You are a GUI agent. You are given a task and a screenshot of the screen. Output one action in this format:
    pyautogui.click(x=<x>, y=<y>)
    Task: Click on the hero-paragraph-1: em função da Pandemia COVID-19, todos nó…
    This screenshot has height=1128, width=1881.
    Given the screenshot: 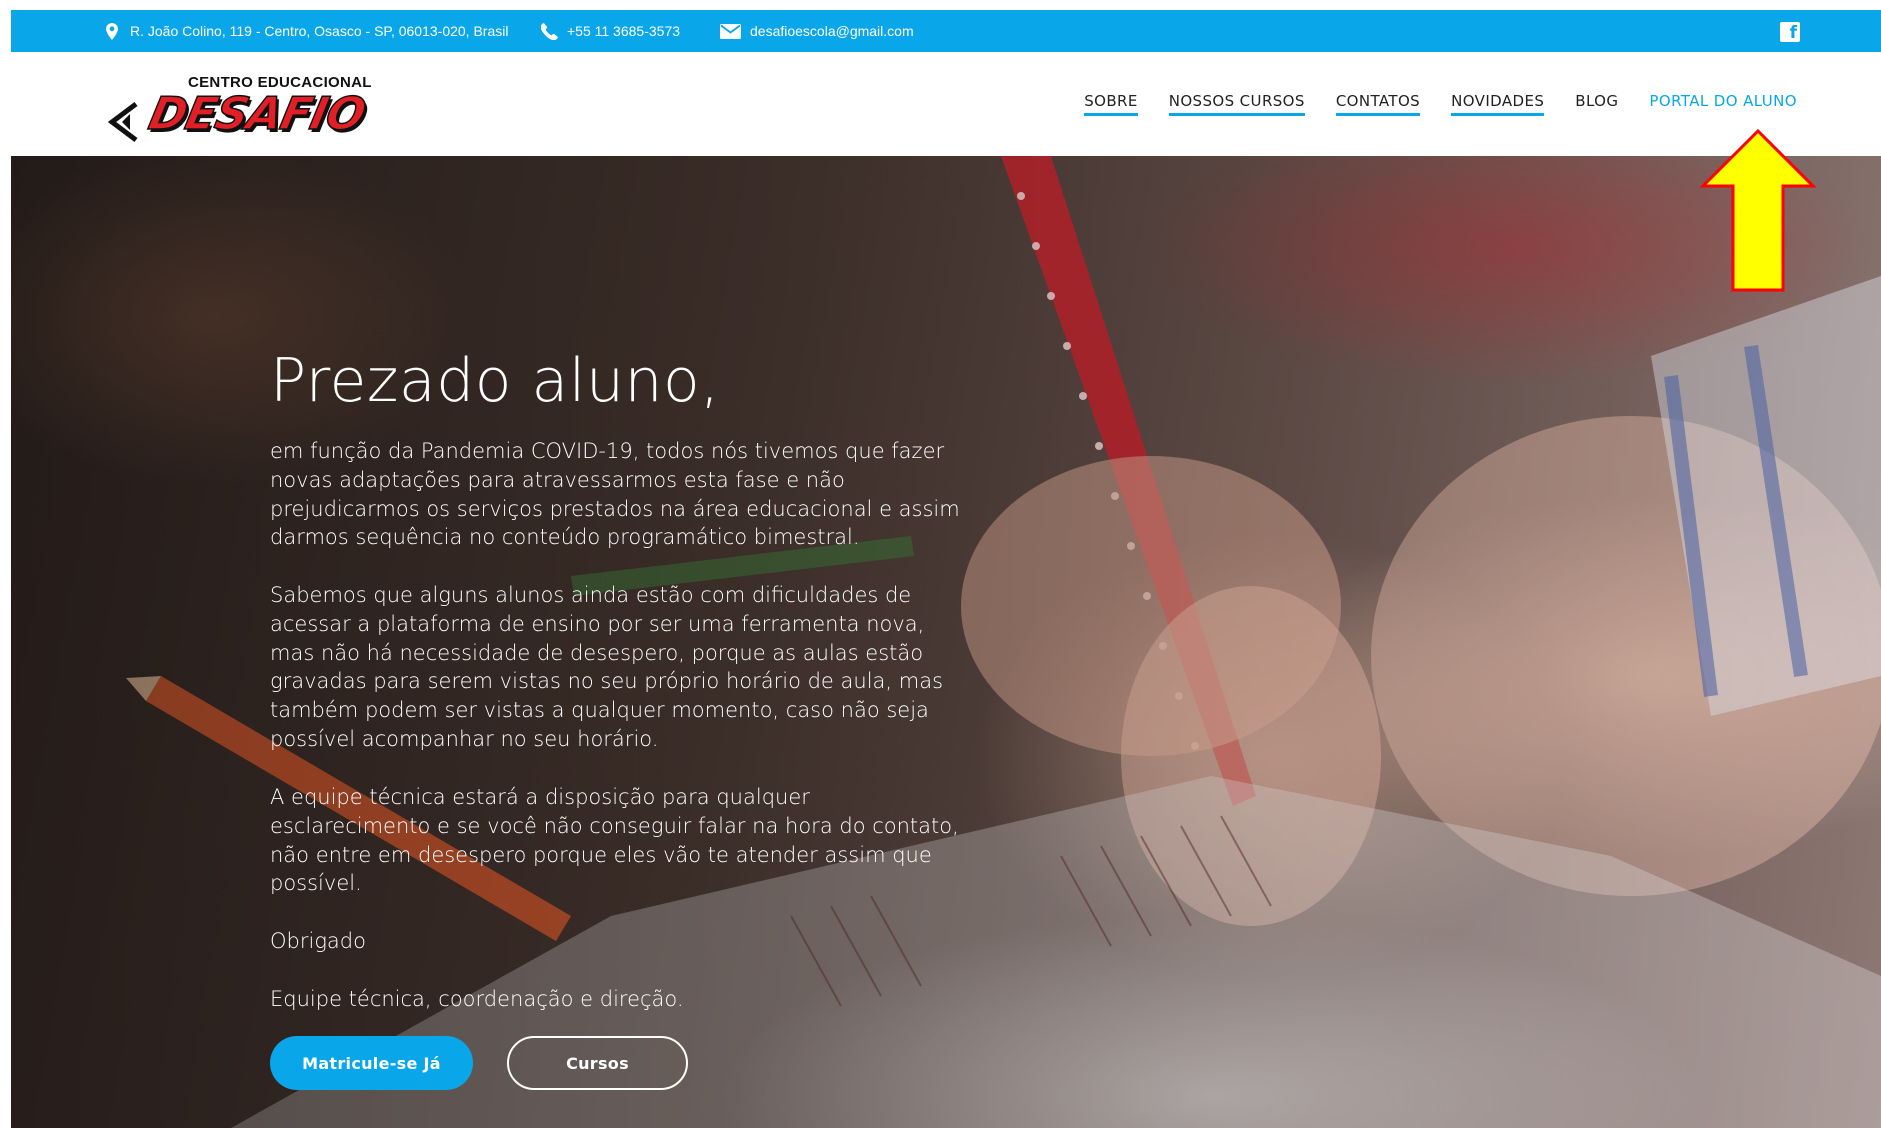 What is the action you would take?
    pyautogui.click(x=615, y=494)
    